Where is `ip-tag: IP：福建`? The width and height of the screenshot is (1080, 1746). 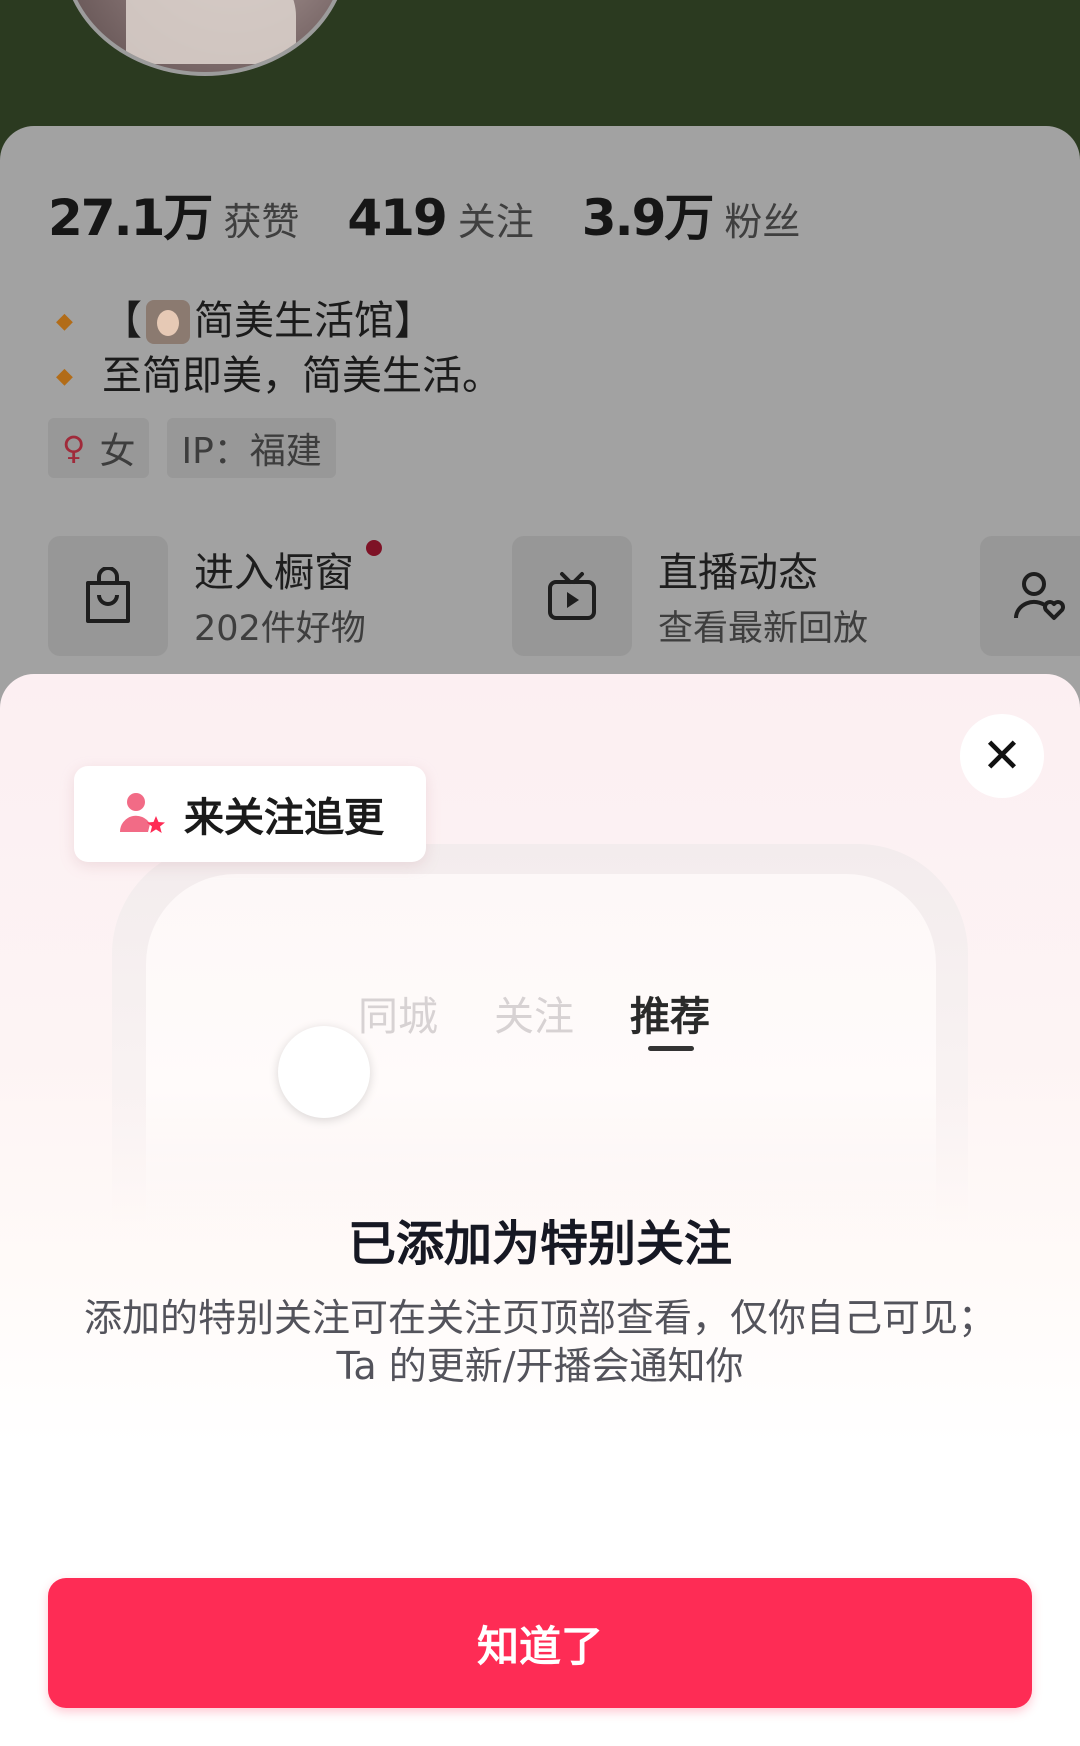 ip-tag: IP：福建 is located at coordinates (251, 448).